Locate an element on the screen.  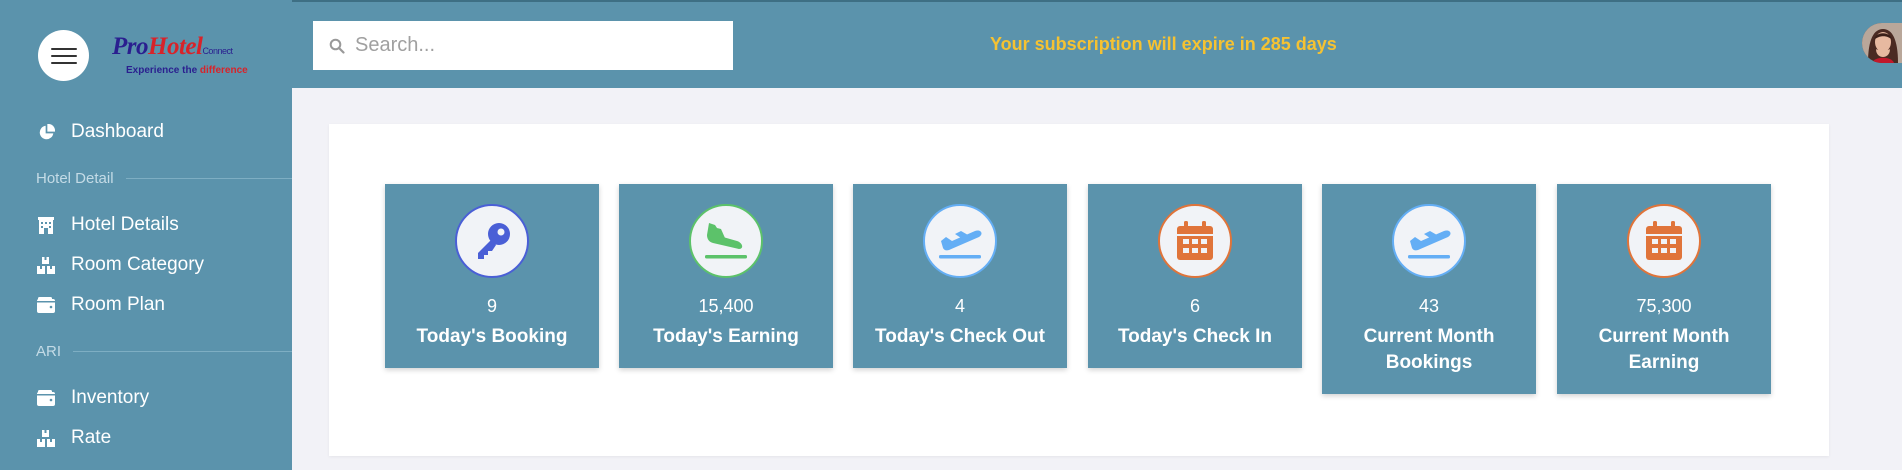
sidebar-item-room-plan: Room Plan is located at coordinates (146, 305).